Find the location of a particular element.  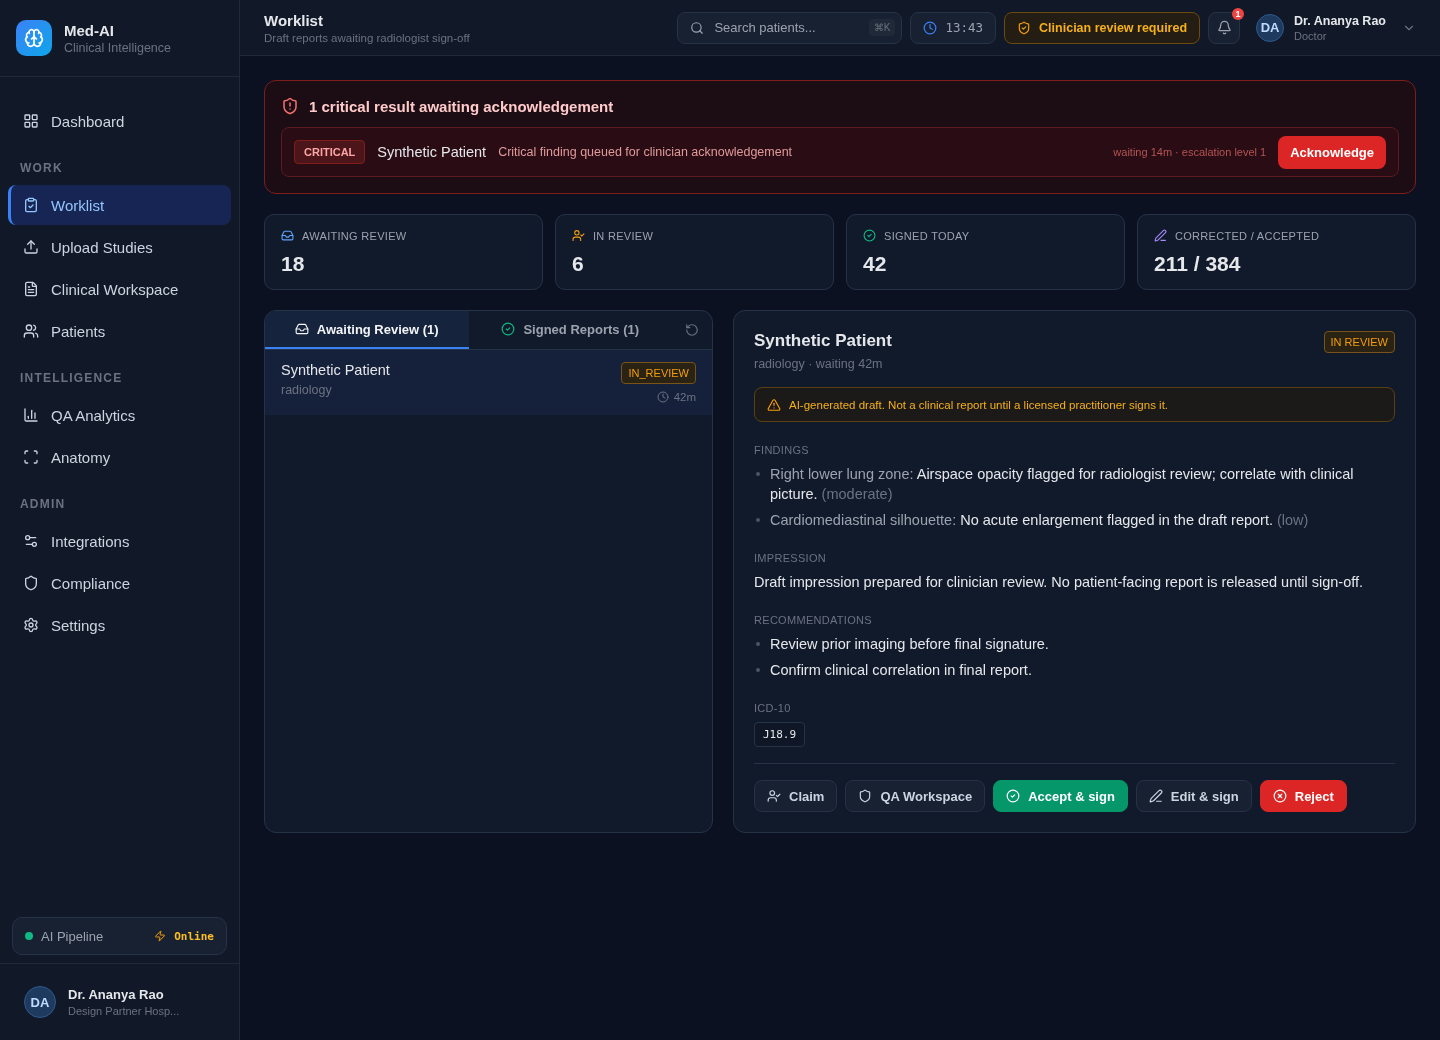

nav-item: Dashboard is located at coordinates (119, 121).